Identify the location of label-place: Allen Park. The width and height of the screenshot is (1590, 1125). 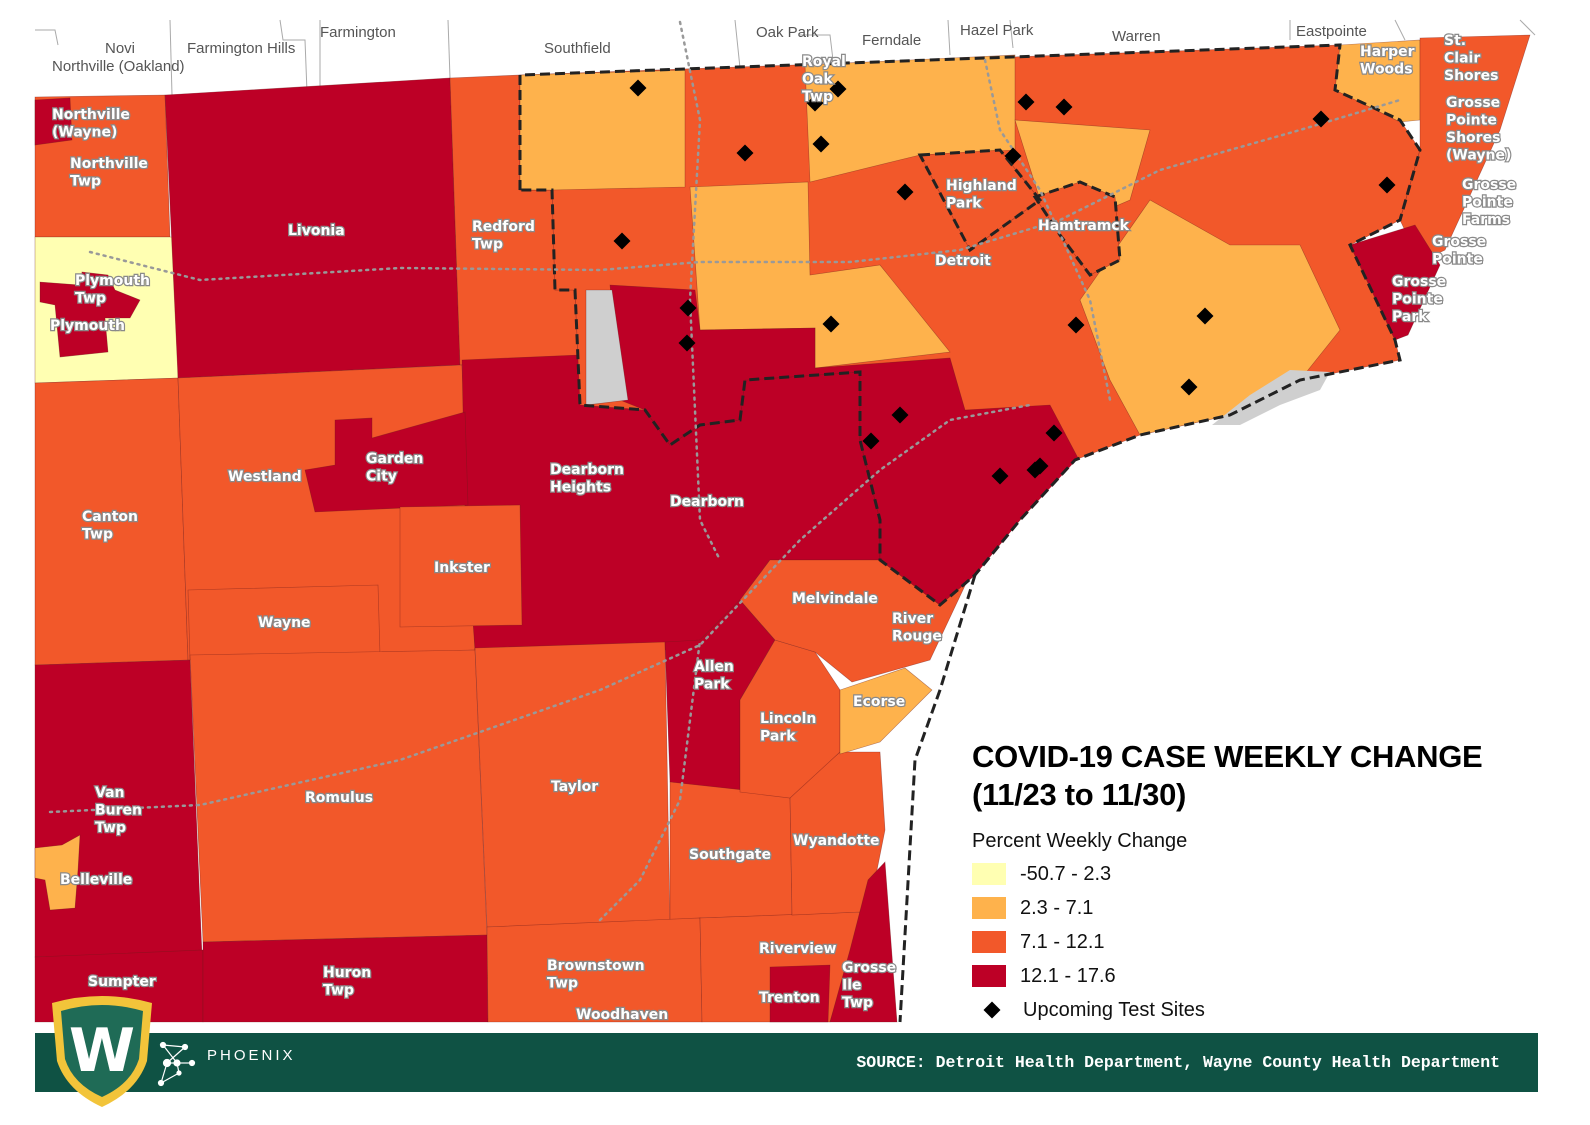
(714, 676).